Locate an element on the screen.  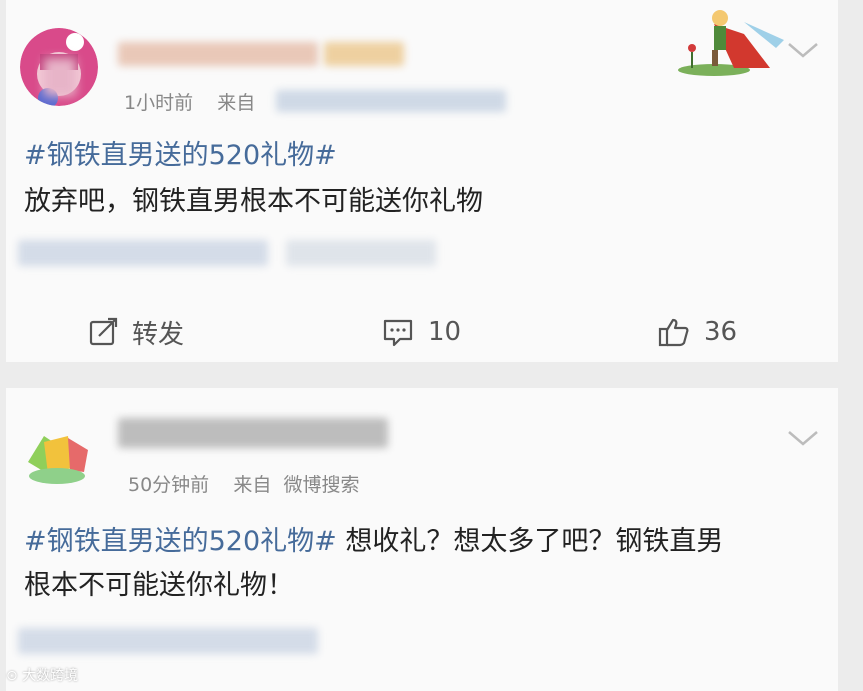
watermark: ⊙ 大数跨境 is located at coordinates (42, 675).